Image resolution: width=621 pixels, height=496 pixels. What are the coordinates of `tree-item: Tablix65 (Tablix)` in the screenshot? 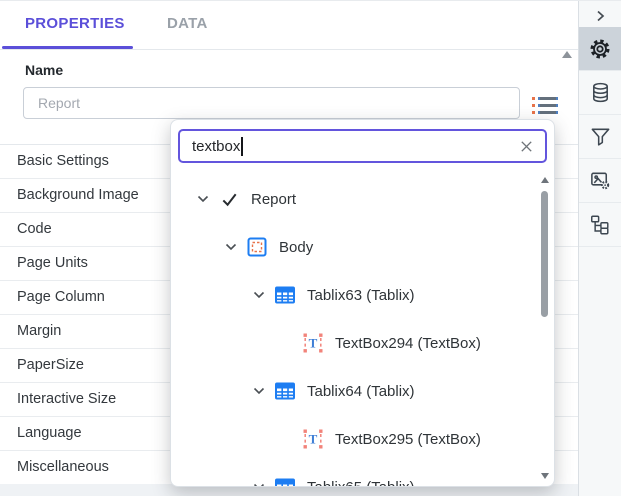 It's located at (354, 474).